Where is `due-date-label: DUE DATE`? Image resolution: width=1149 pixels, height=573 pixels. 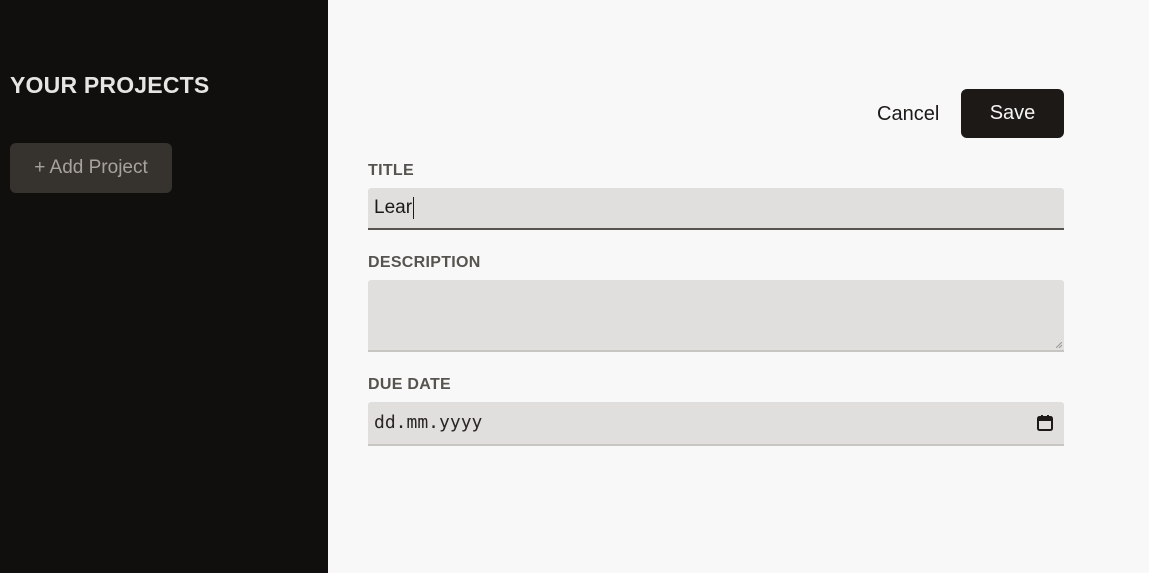
due-date-label: DUE DATE is located at coordinates (409, 384).